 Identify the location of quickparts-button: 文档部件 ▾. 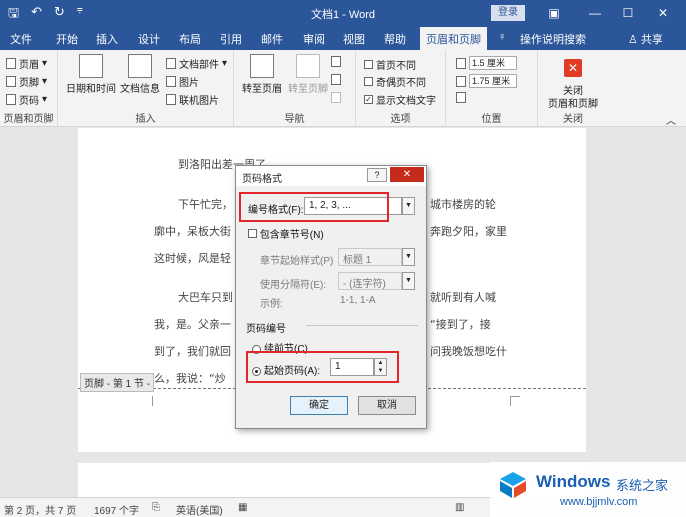
(196, 63).